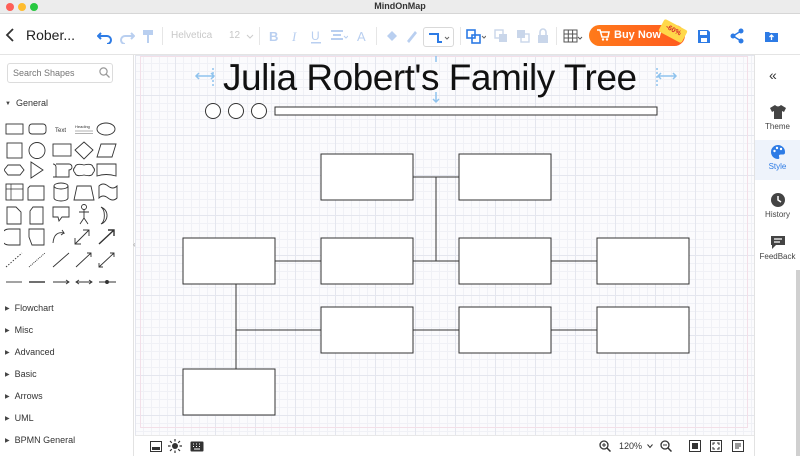 The height and width of the screenshot is (456, 800). What do you see at coordinates (773, 75) in the screenshot?
I see `collapse-right-panel-icon: «` at bounding box center [773, 75].